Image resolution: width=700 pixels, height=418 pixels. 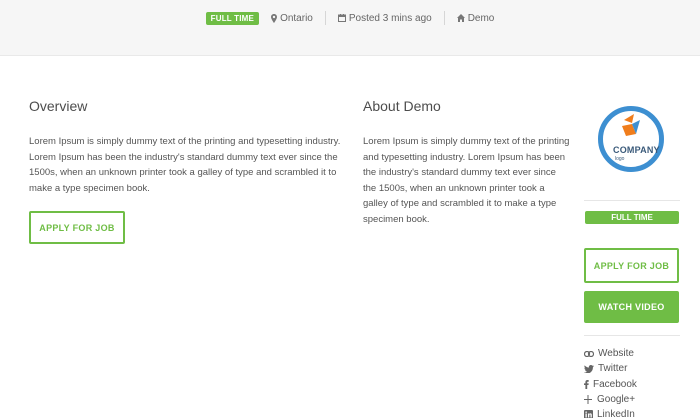 What do you see at coordinates (402, 106) in the screenshot?
I see `about-title: About Demo` at bounding box center [402, 106].